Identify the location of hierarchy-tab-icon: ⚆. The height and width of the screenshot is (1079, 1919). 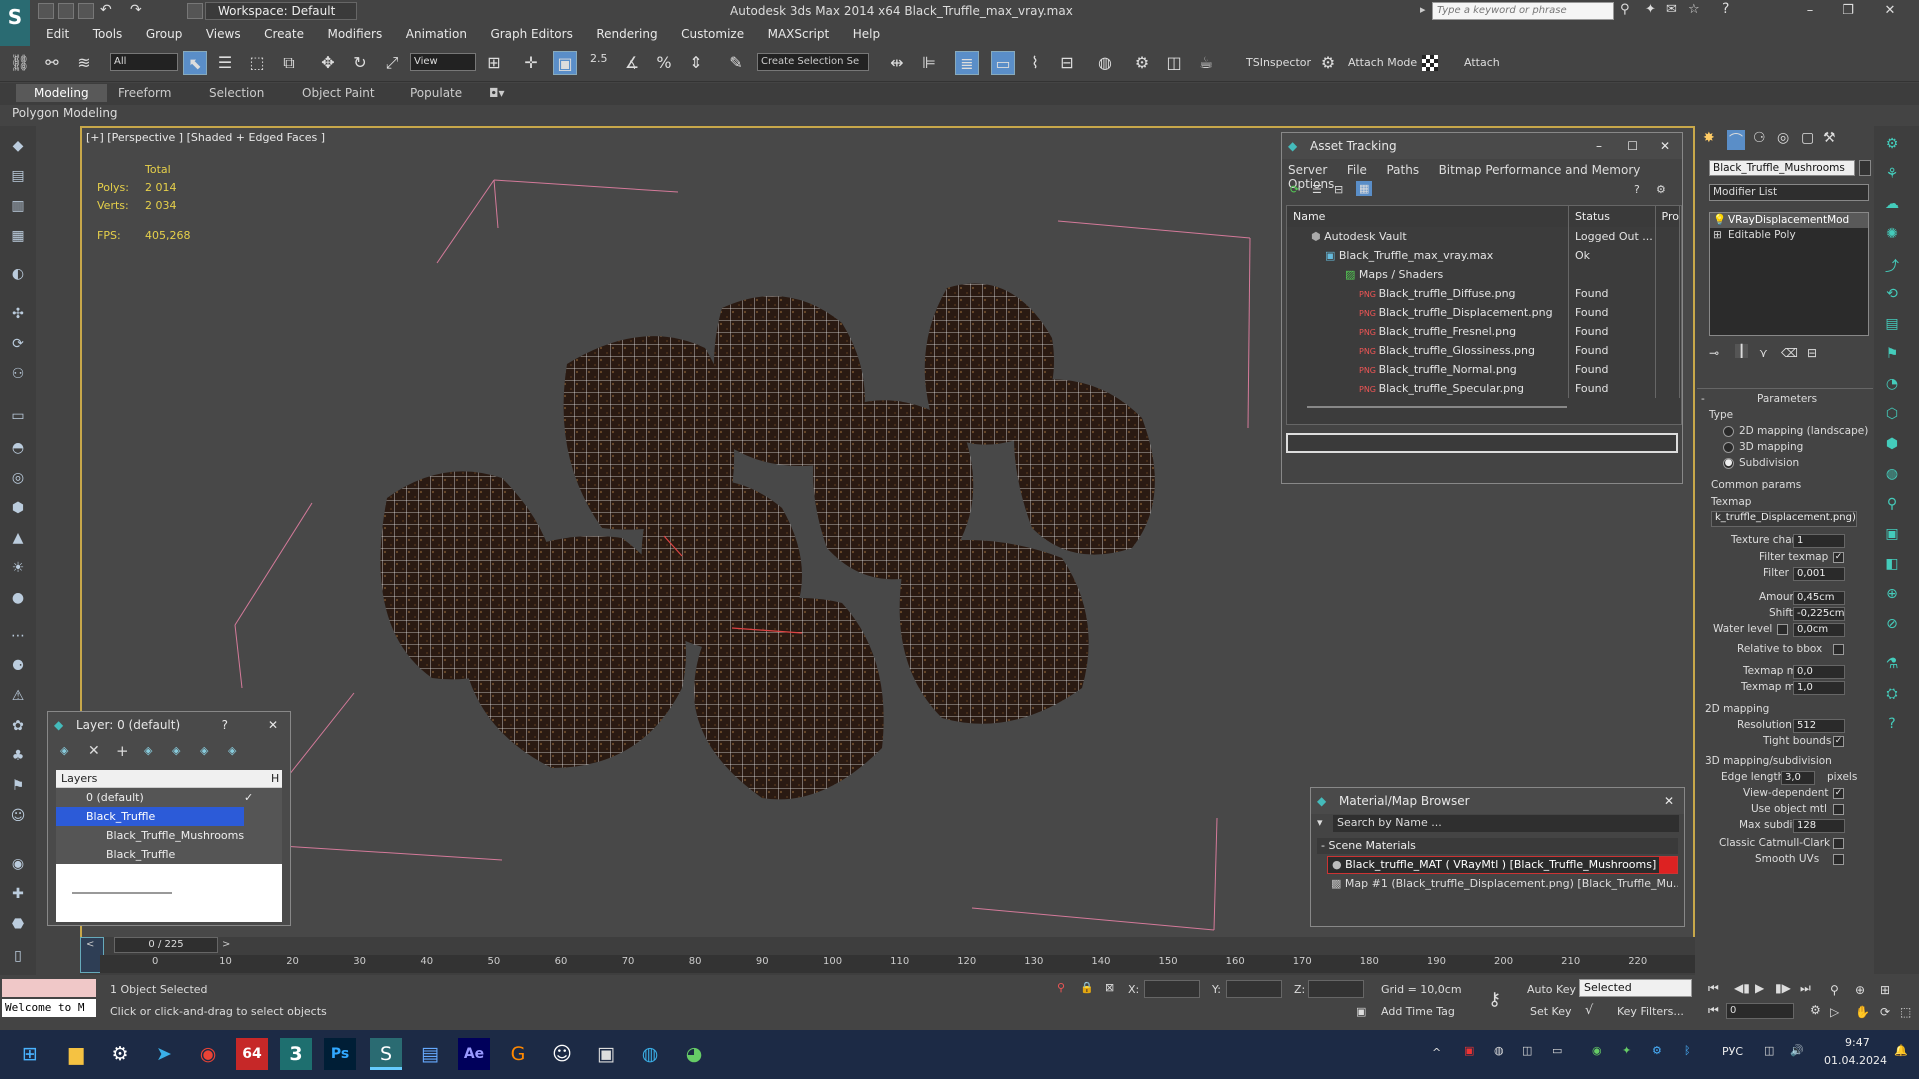
(1759, 138).